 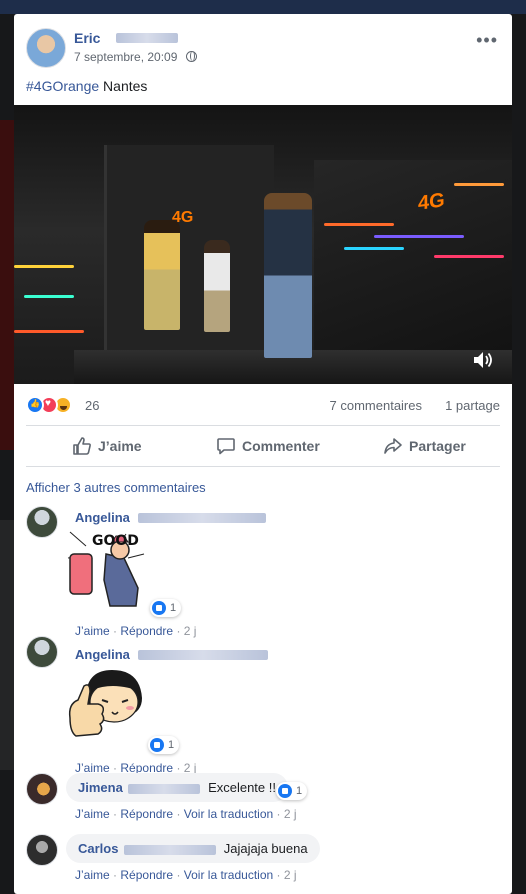 What do you see at coordinates (116, 487) in the screenshot?
I see `view-more-comments-link: Afficher 3 autres commentaires` at bounding box center [116, 487].